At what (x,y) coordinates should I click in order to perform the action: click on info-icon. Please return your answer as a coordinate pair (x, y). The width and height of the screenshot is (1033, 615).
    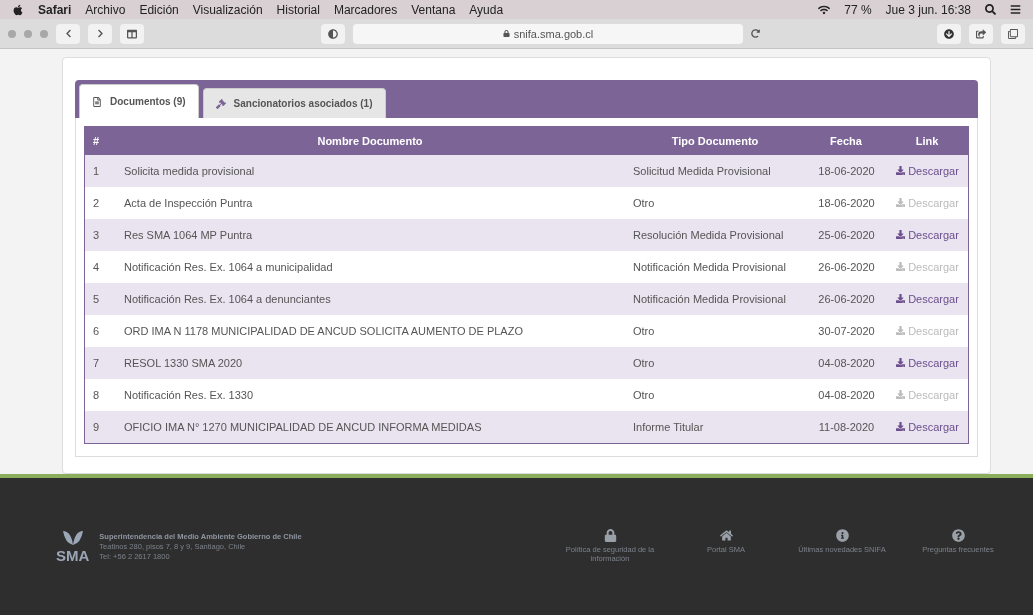
    Looking at the image, I should click on (842, 536).